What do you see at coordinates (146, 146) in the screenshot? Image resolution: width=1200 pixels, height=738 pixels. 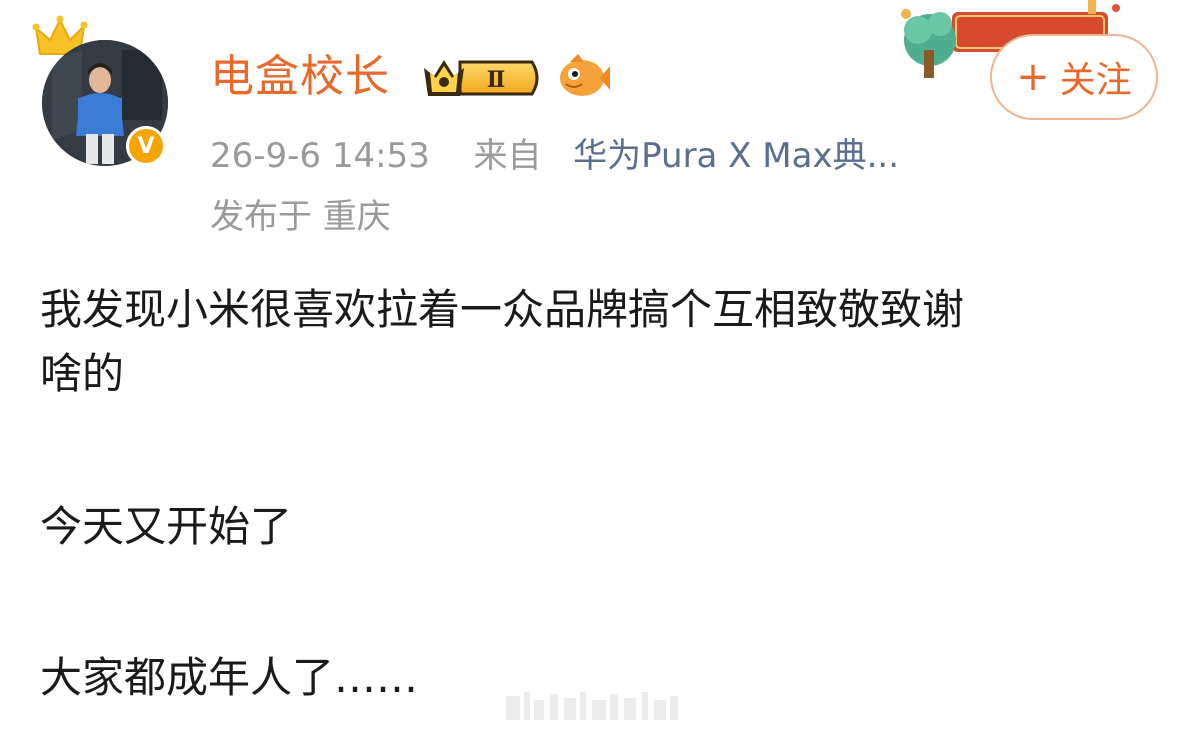 I see `verified-icon: V` at bounding box center [146, 146].